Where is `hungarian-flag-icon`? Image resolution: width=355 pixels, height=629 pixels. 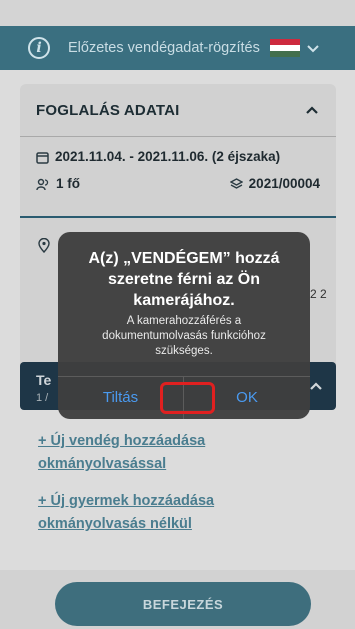
hungarian-flag-icon is located at coordinates (284, 48).